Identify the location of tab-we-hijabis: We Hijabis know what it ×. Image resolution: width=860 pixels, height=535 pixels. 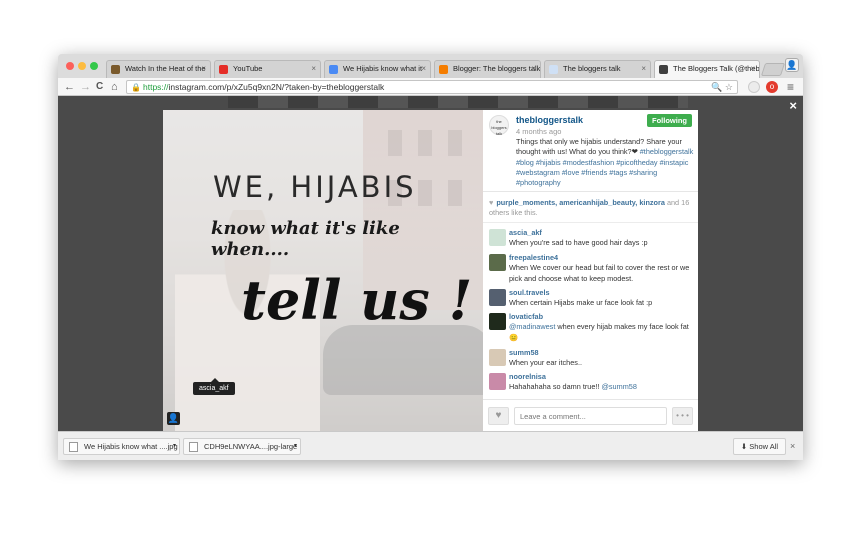
(377, 69).